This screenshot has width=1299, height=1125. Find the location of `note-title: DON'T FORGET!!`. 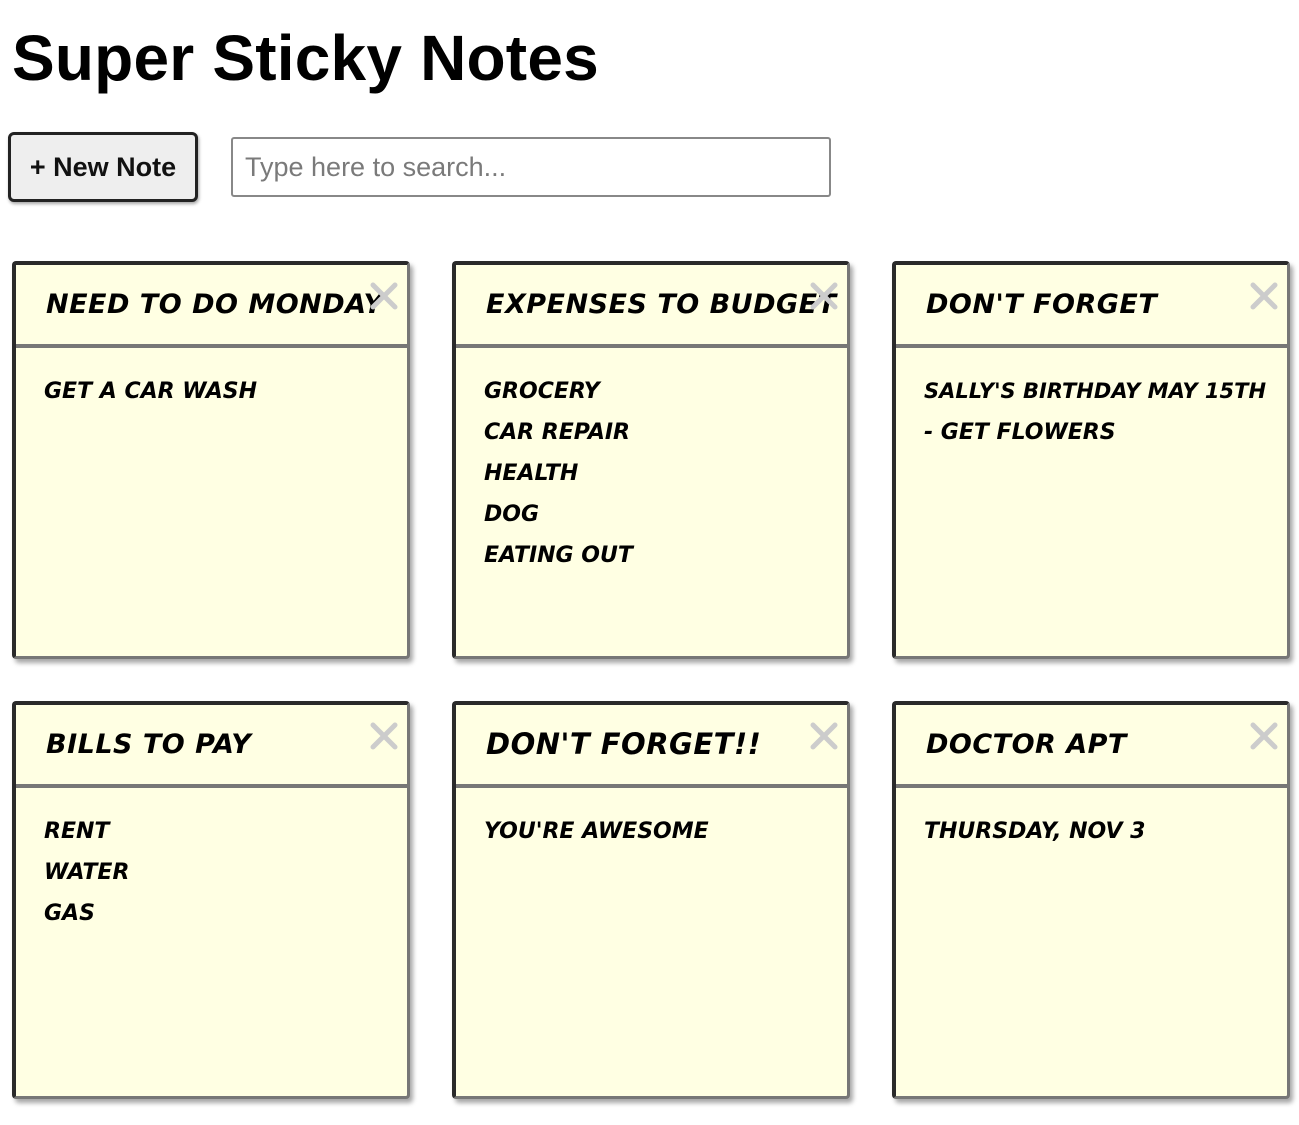

note-title: DON'T FORGET!! is located at coordinates (623, 744).